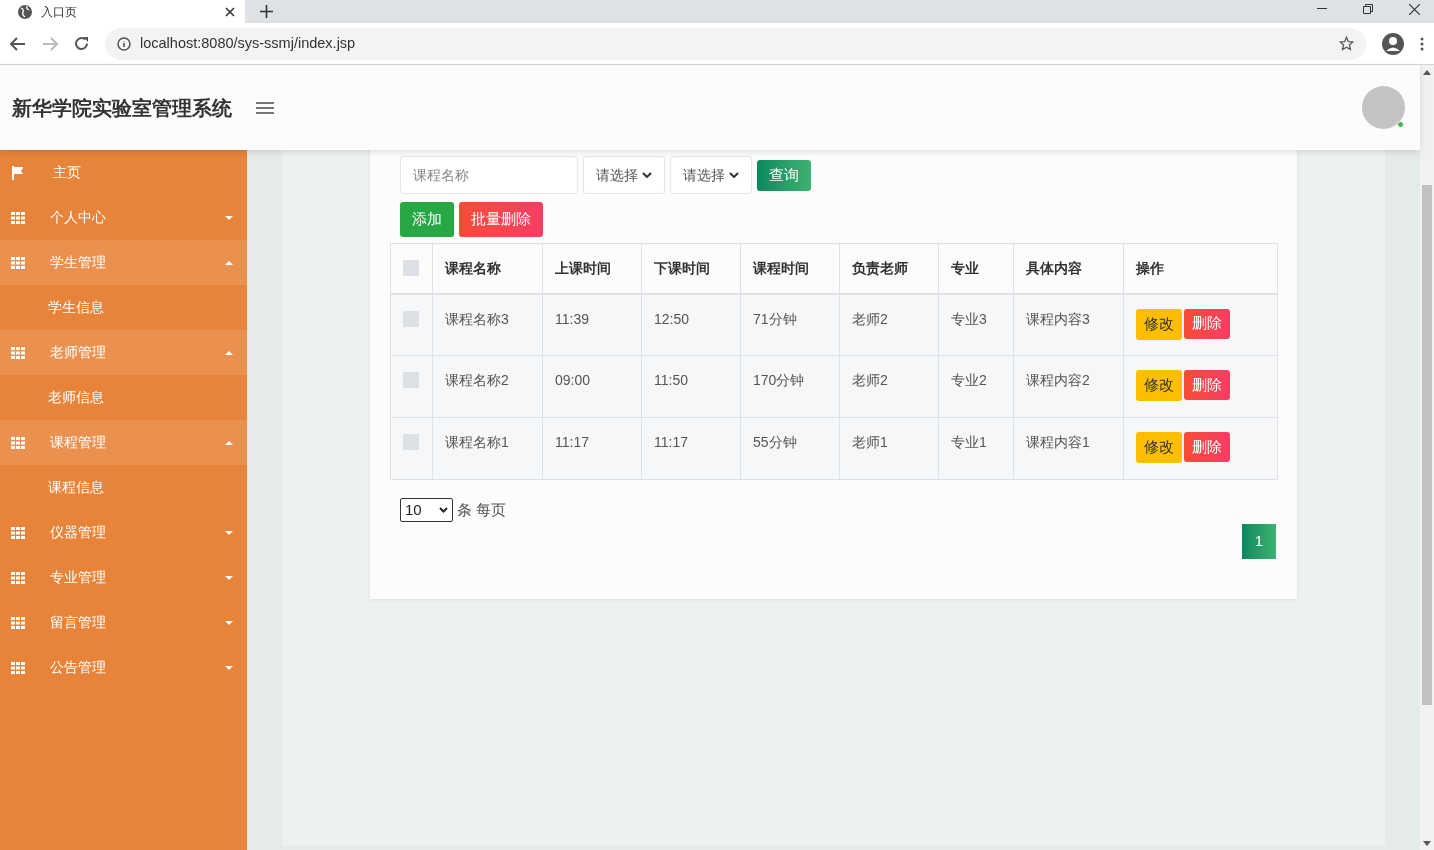 The image size is (1434, 850). I want to click on restore-icon, so click(1368, 9).